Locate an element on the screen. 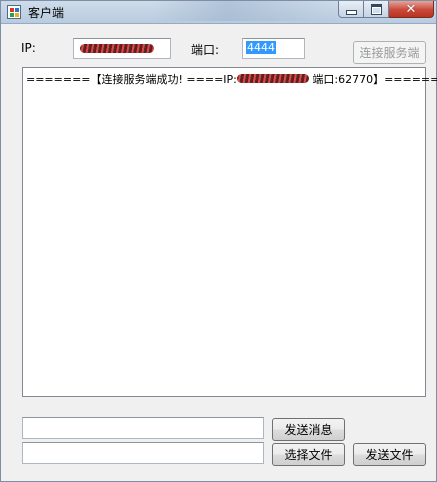 This screenshot has width=437, height=482. maximize-button is located at coordinates (376, 9).